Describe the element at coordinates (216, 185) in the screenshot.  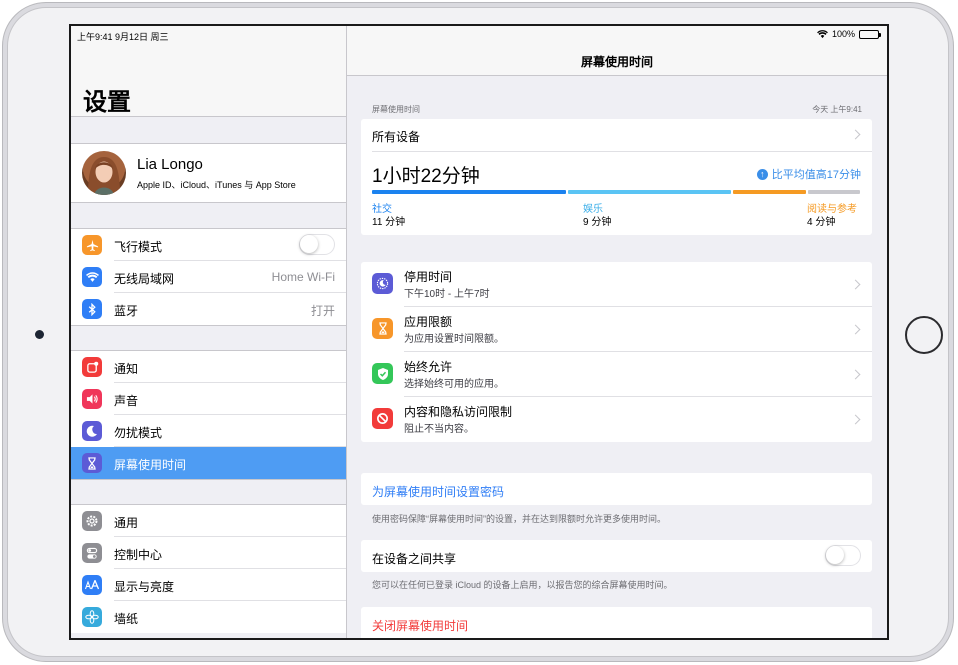
I see `profile-subtitle: Apple ID、iCloud、iTunes 与 App Store` at that location.